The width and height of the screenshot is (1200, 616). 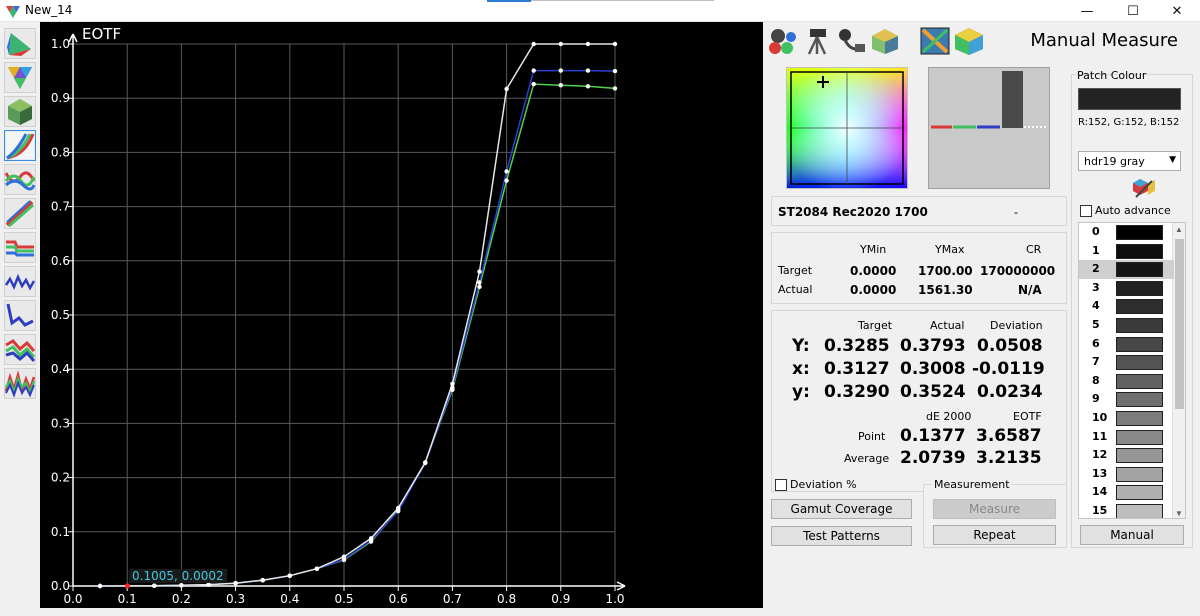 I want to click on patch-row: 4, so click(x=1126, y=306).